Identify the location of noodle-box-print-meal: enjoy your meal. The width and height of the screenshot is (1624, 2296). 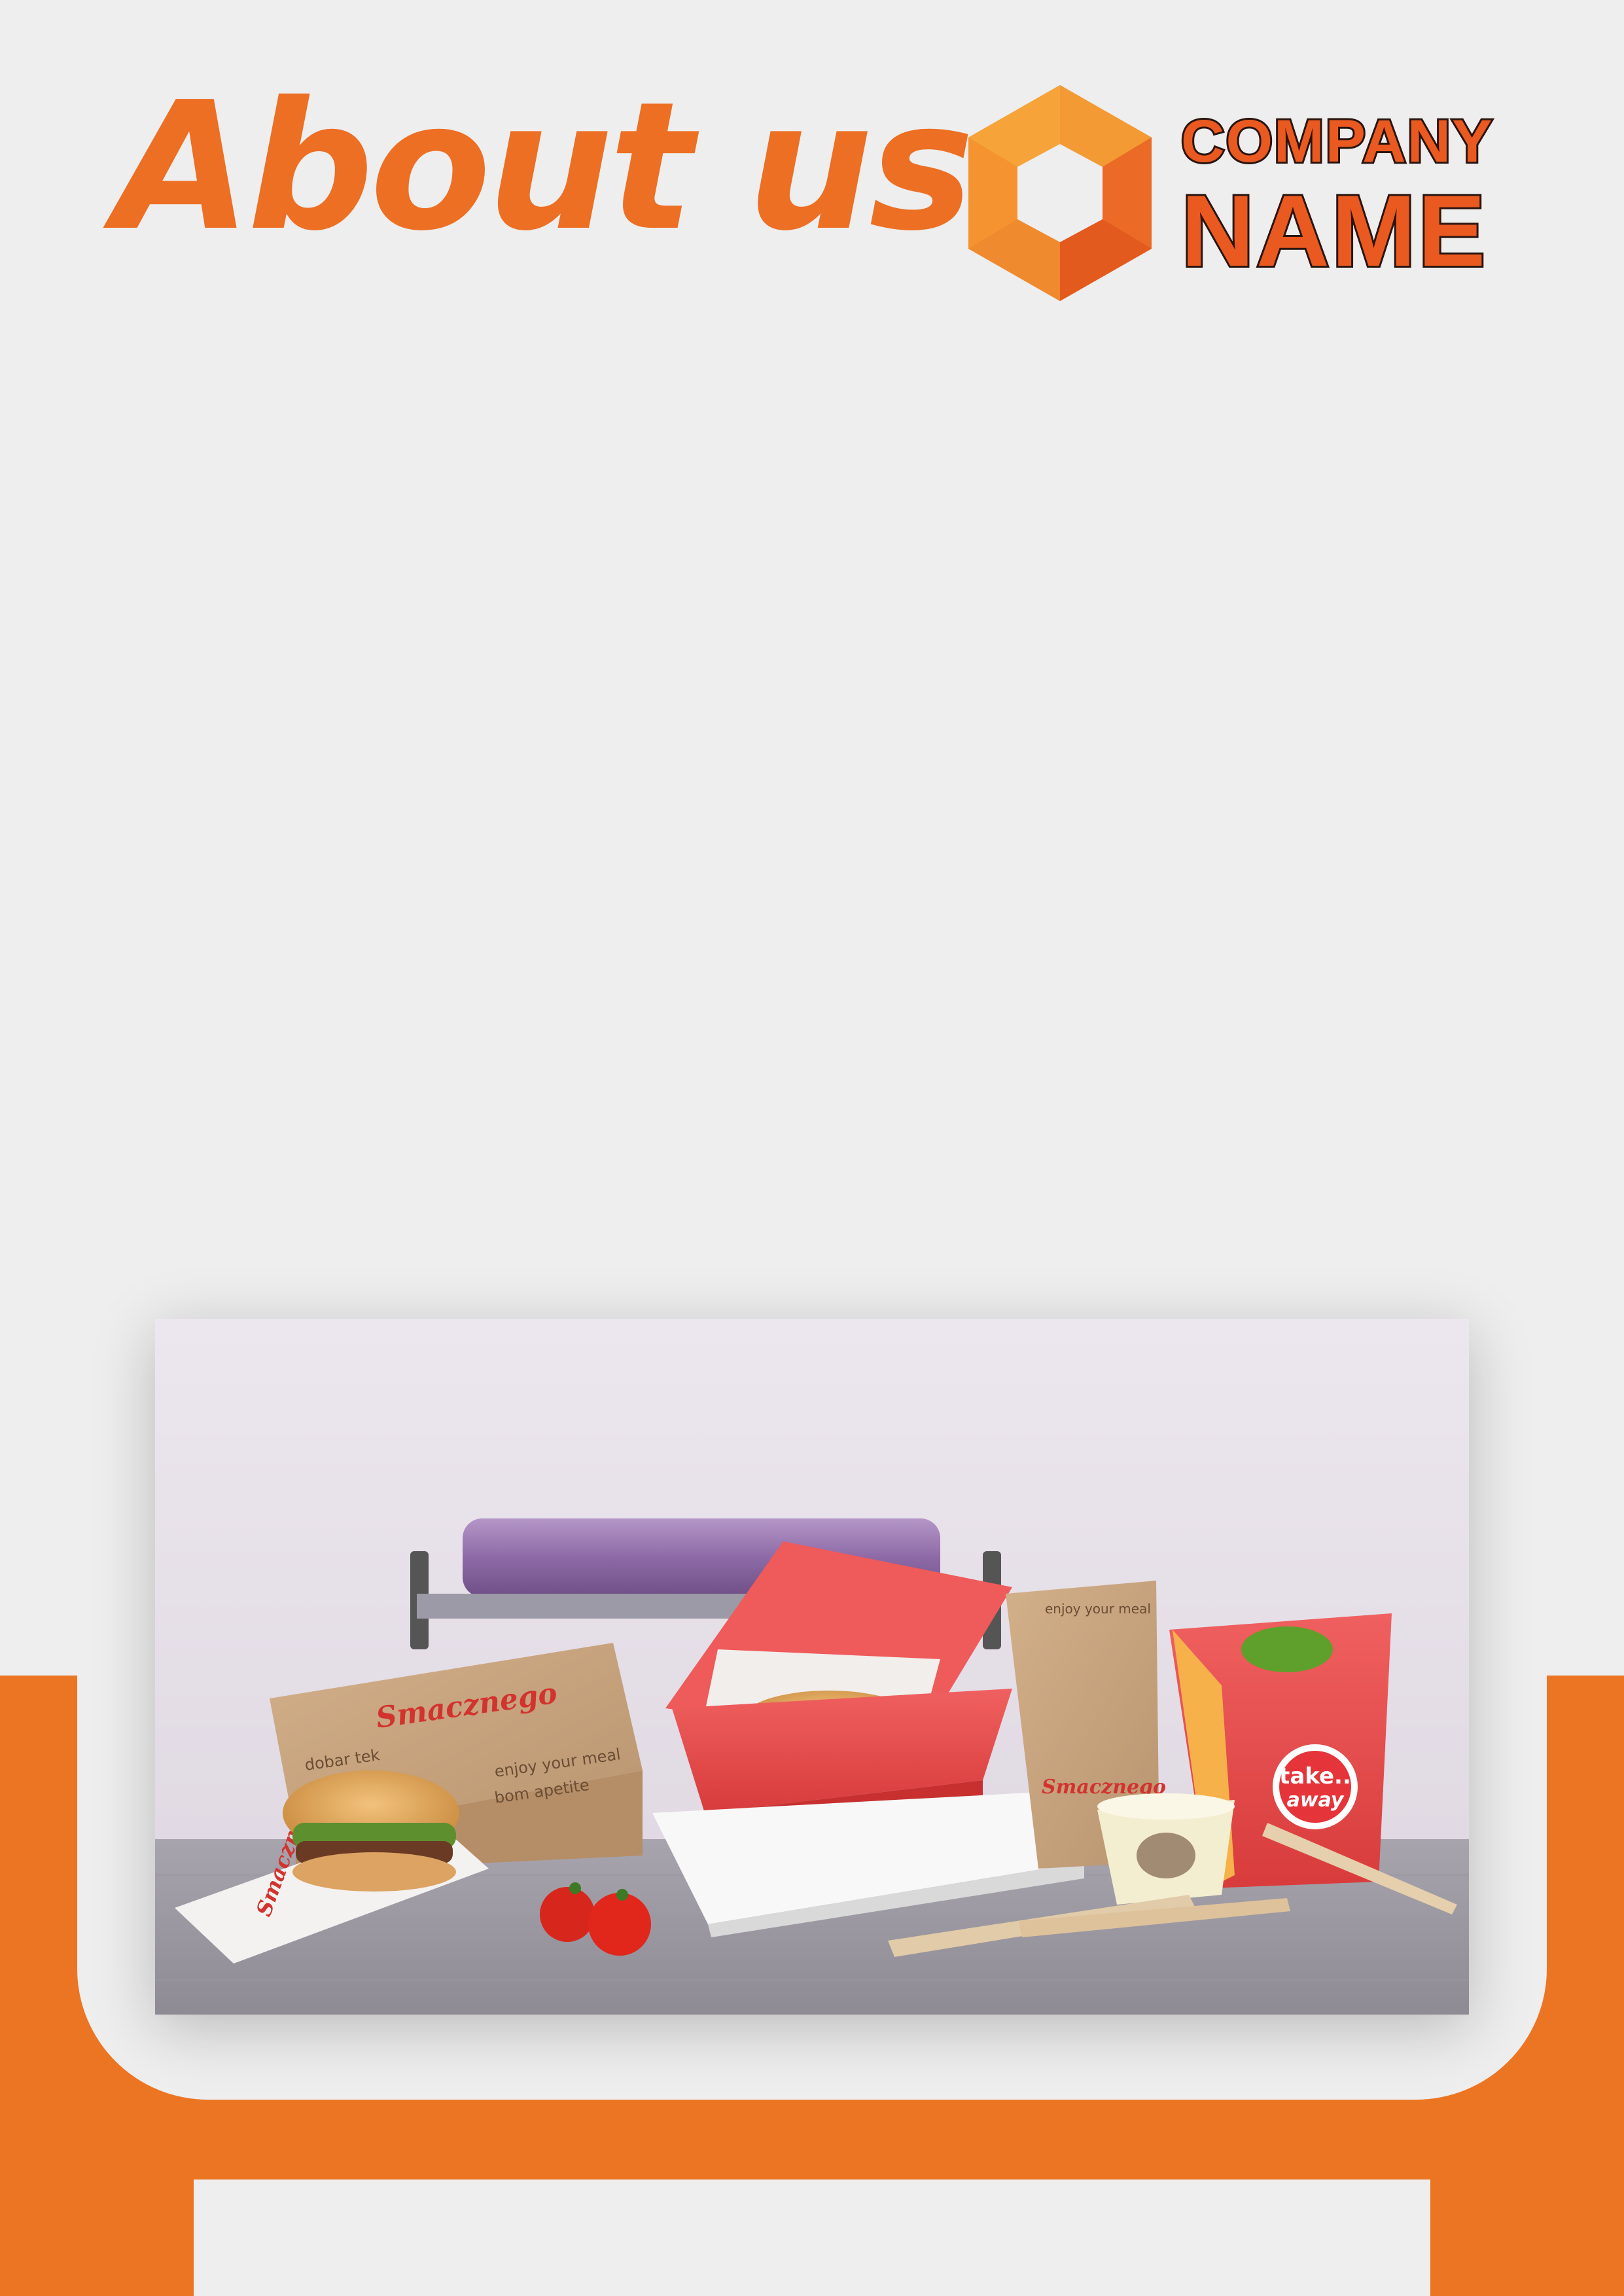
(1098, 1609).